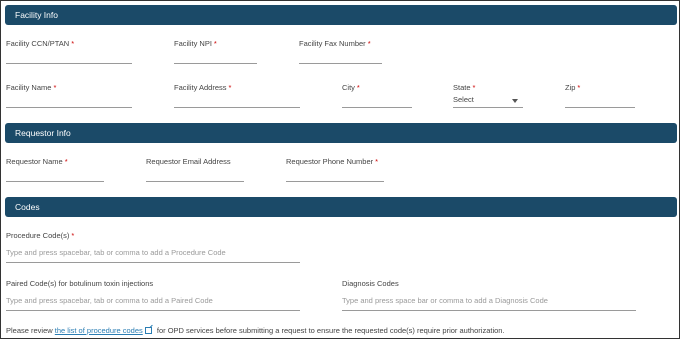  What do you see at coordinates (55, 169) in the screenshot?
I see `requestor-name-field: Requestor Name *` at bounding box center [55, 169].